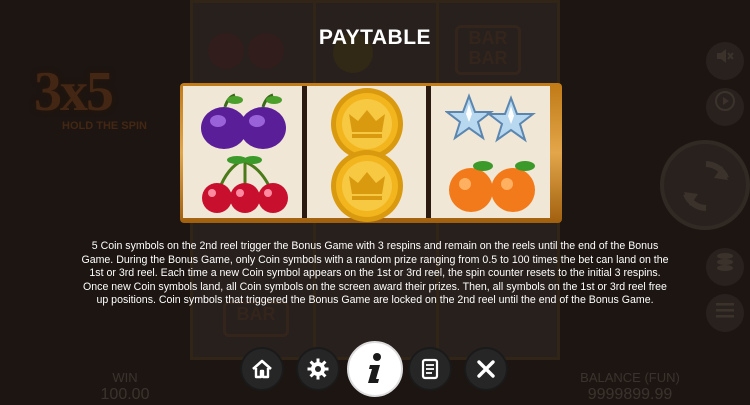  I want to click on cherry-icon, so click(245, 184).